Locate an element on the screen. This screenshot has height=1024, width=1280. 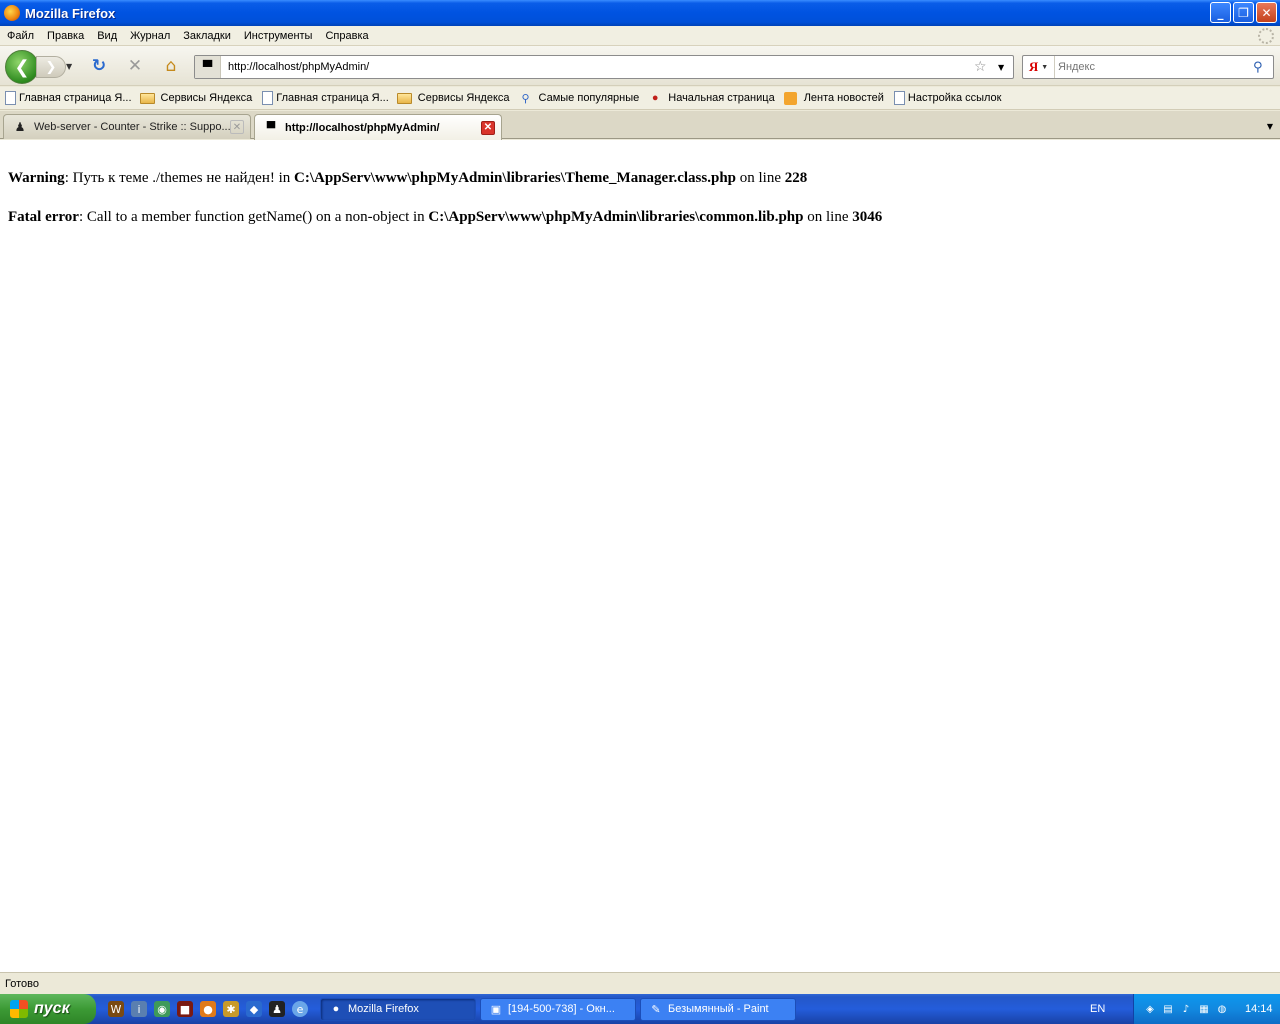
shield-icon: ◈ is located at coordinates (1150, 1009).